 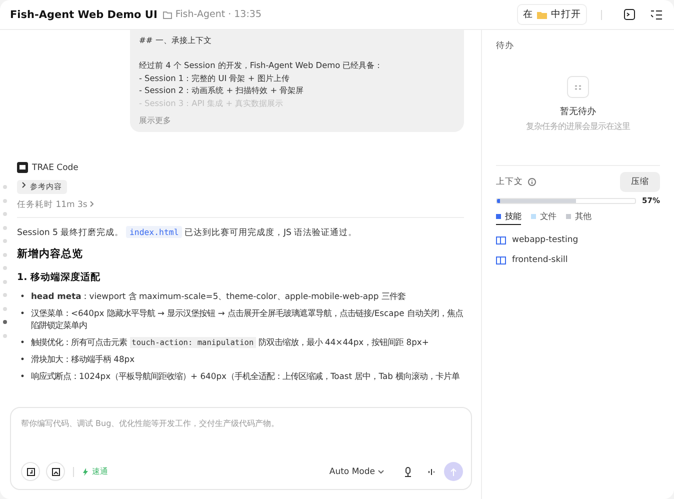 I want to click on context-title: 上下文, so click(x=509, y=182).